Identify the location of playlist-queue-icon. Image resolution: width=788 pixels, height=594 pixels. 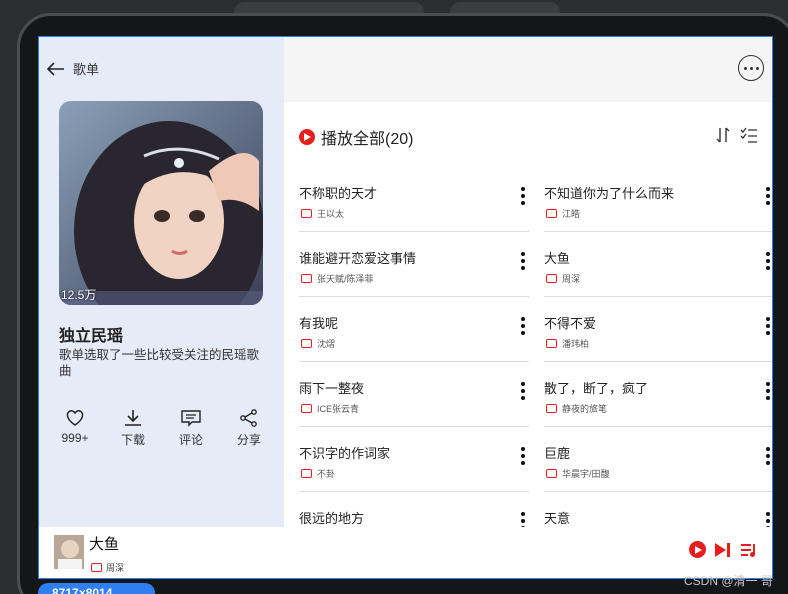
(749, 550).